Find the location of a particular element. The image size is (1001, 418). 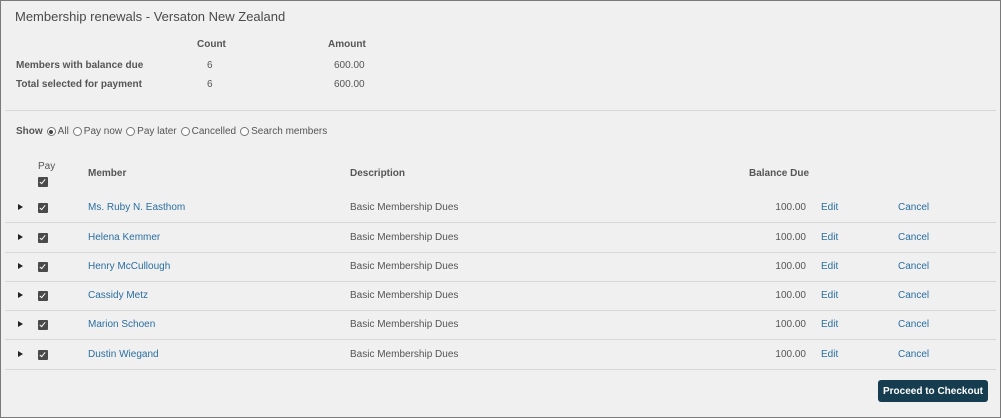

member-column-header: Member is located at coordinates (107, 173).